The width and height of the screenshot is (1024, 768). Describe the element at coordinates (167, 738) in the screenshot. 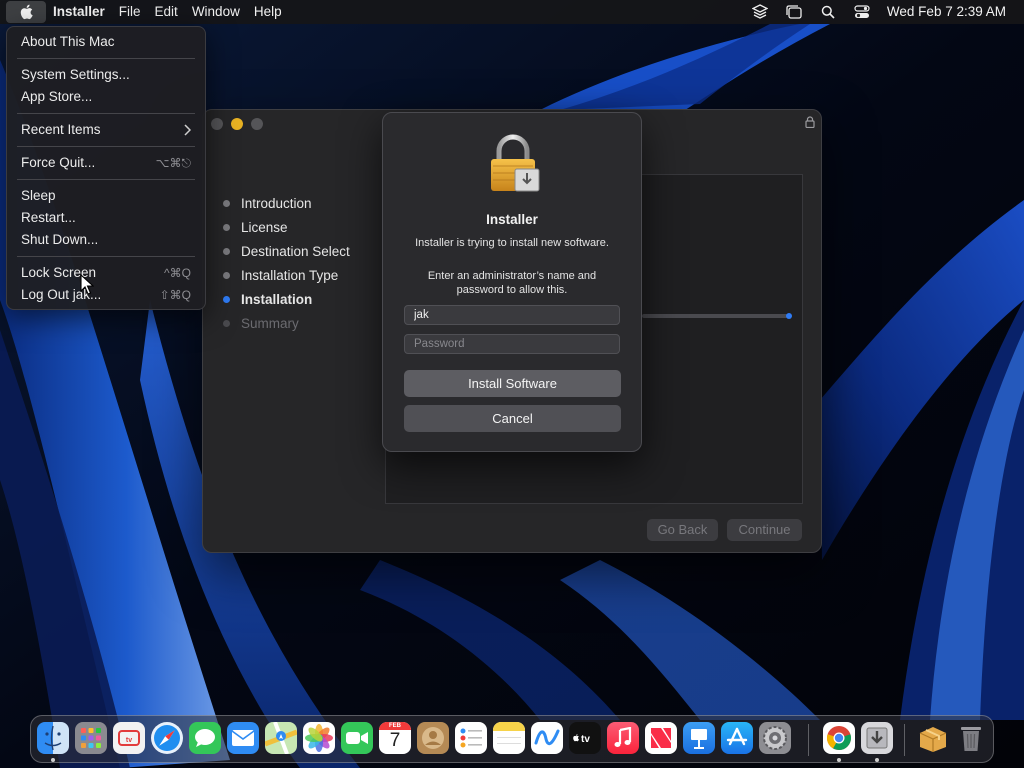

I see `safari-icon` at that location.